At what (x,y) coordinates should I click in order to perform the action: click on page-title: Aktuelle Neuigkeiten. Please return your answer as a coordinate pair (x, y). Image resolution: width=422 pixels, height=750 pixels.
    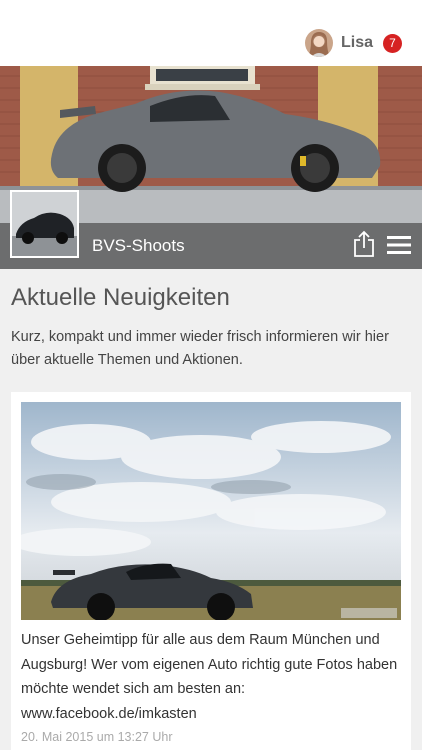
    Looking at the image, I should click on (120, 297).